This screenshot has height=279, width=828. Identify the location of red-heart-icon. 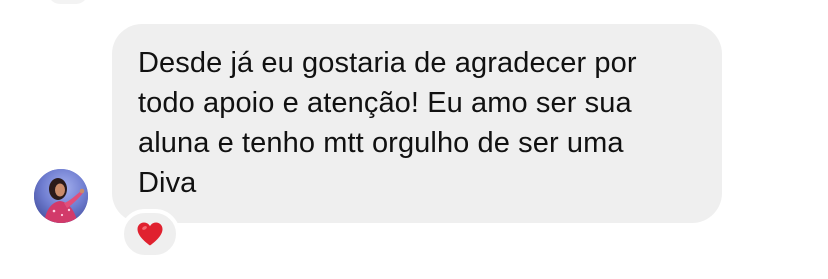
(150, 234).